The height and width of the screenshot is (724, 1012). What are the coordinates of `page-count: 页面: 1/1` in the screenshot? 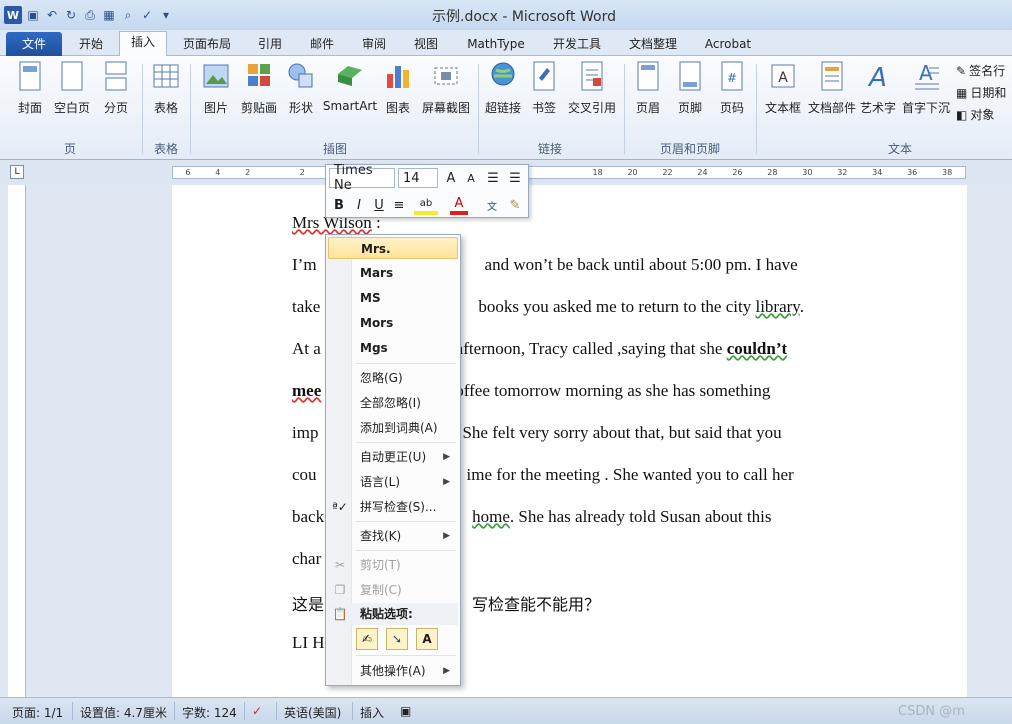 It's located at (37, 712).